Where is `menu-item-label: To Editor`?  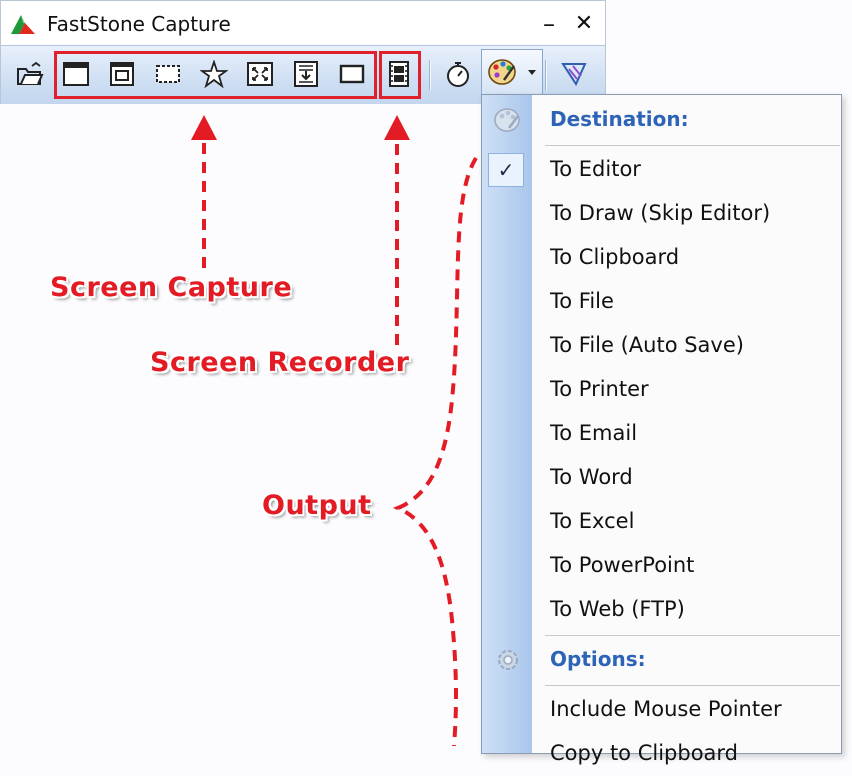 menu-item-label: To Editor is located at coordinates (595, 169).